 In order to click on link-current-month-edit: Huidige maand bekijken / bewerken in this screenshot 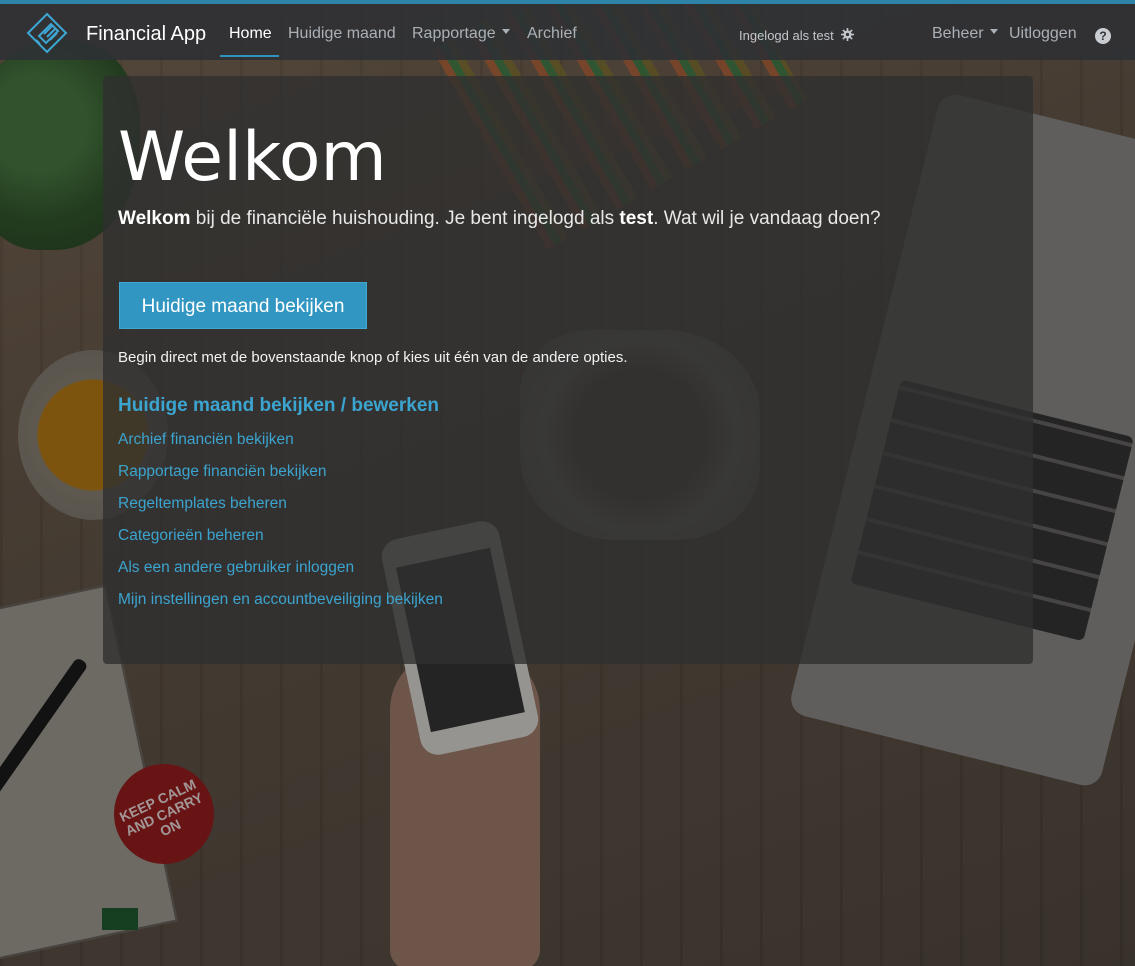, I will do `click(278, 406)`.